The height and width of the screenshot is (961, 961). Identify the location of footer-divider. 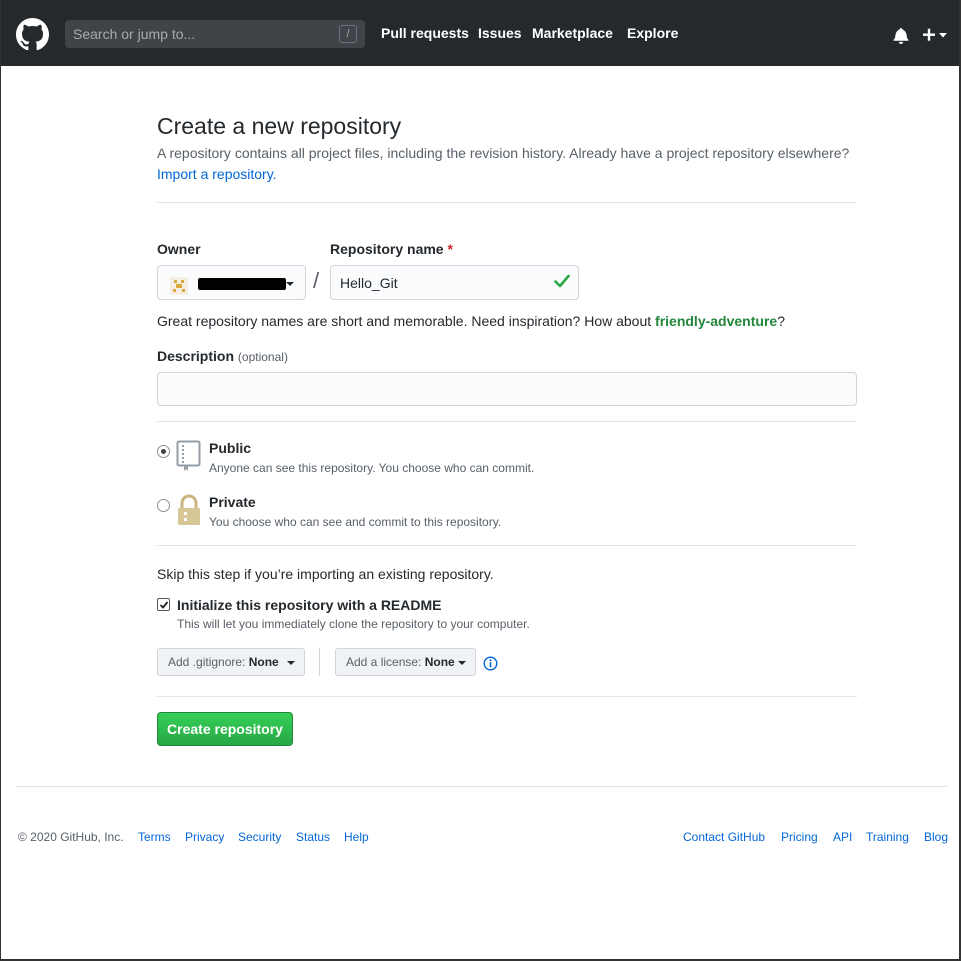
(482, 786).